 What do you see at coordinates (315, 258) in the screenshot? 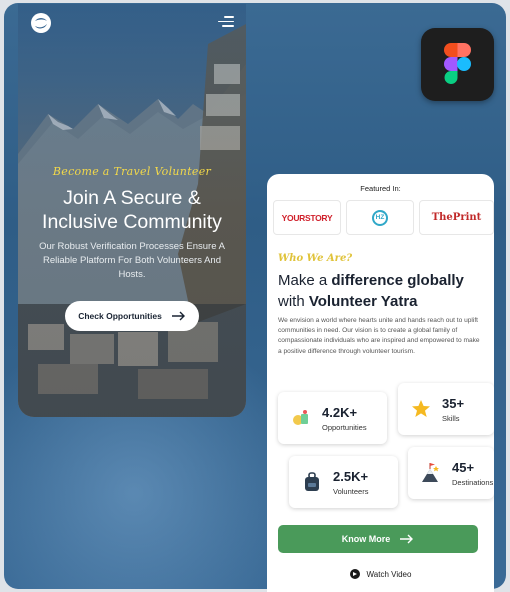
I see `who-we-are-heading: Who We Are?` at bounding box center [315, 258].